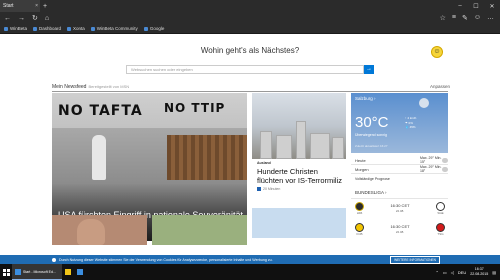  What do you see at coordinates (454, 18) in the screenshot?
I see `hub-icon: ≡` at bounding box center [454, 18].